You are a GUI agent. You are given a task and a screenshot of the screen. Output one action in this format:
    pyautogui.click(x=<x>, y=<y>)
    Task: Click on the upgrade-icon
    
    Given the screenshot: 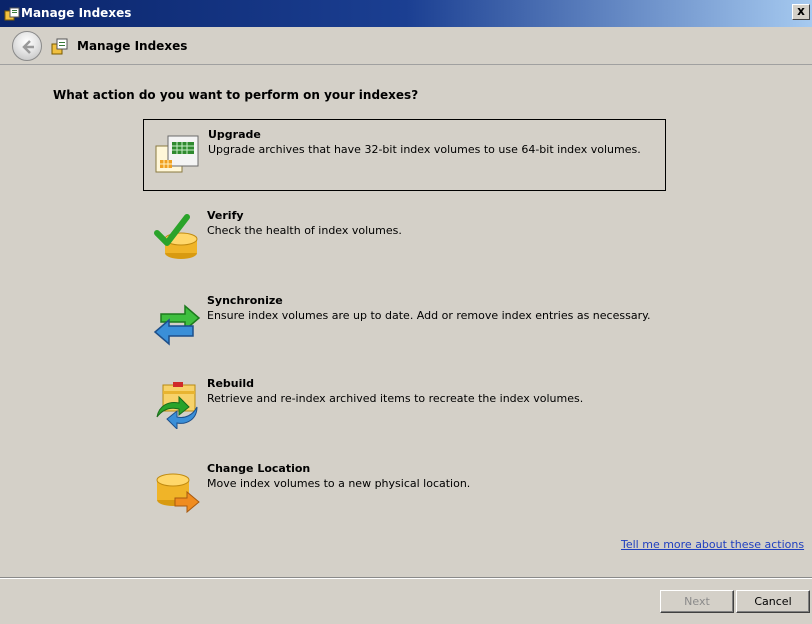 What is the action you would take?
    pyautogui.click(x=177, y=154)
    